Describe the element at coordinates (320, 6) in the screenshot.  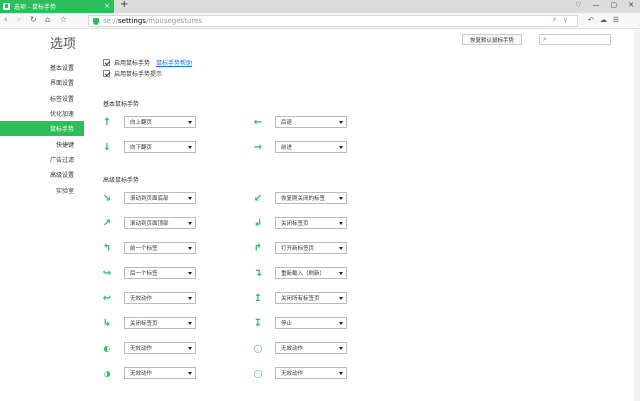
I see `tab-bar: 选项 - 鼠标手势 × + ♡ — ▢ ✕` at that location.